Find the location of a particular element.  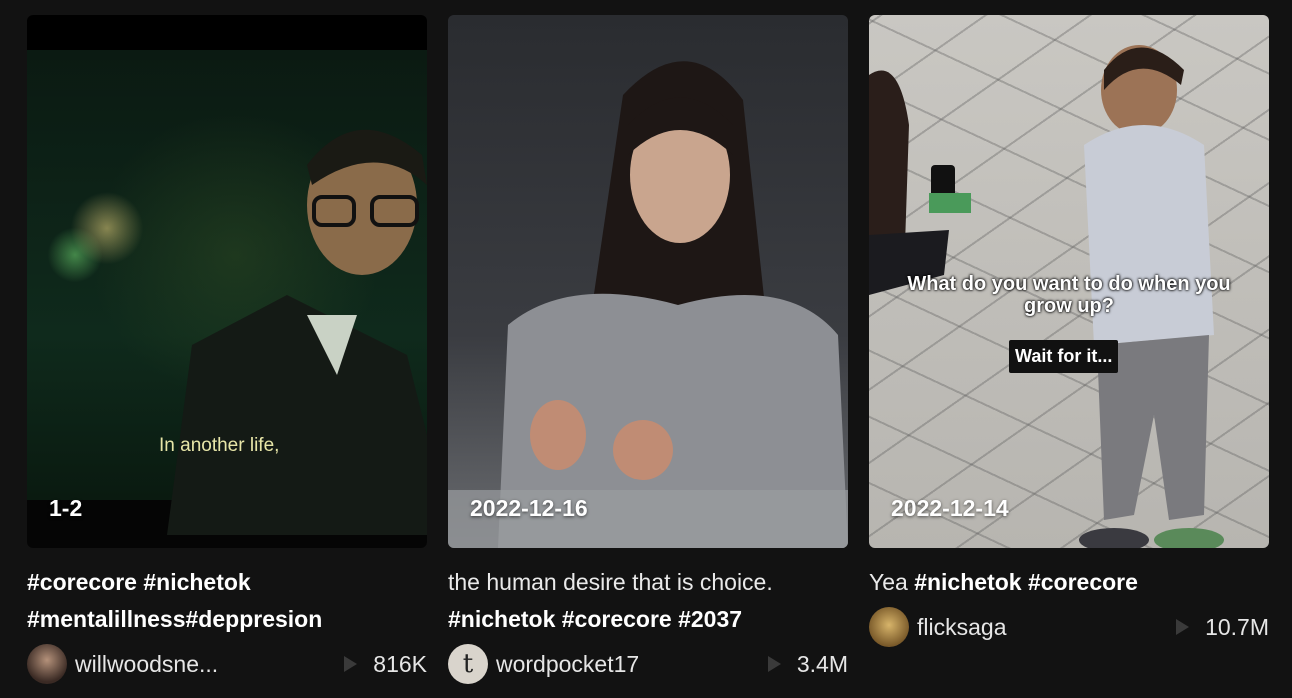

hashtags-line: #mentalillness#deppresion is located at coordinates (227, 619).